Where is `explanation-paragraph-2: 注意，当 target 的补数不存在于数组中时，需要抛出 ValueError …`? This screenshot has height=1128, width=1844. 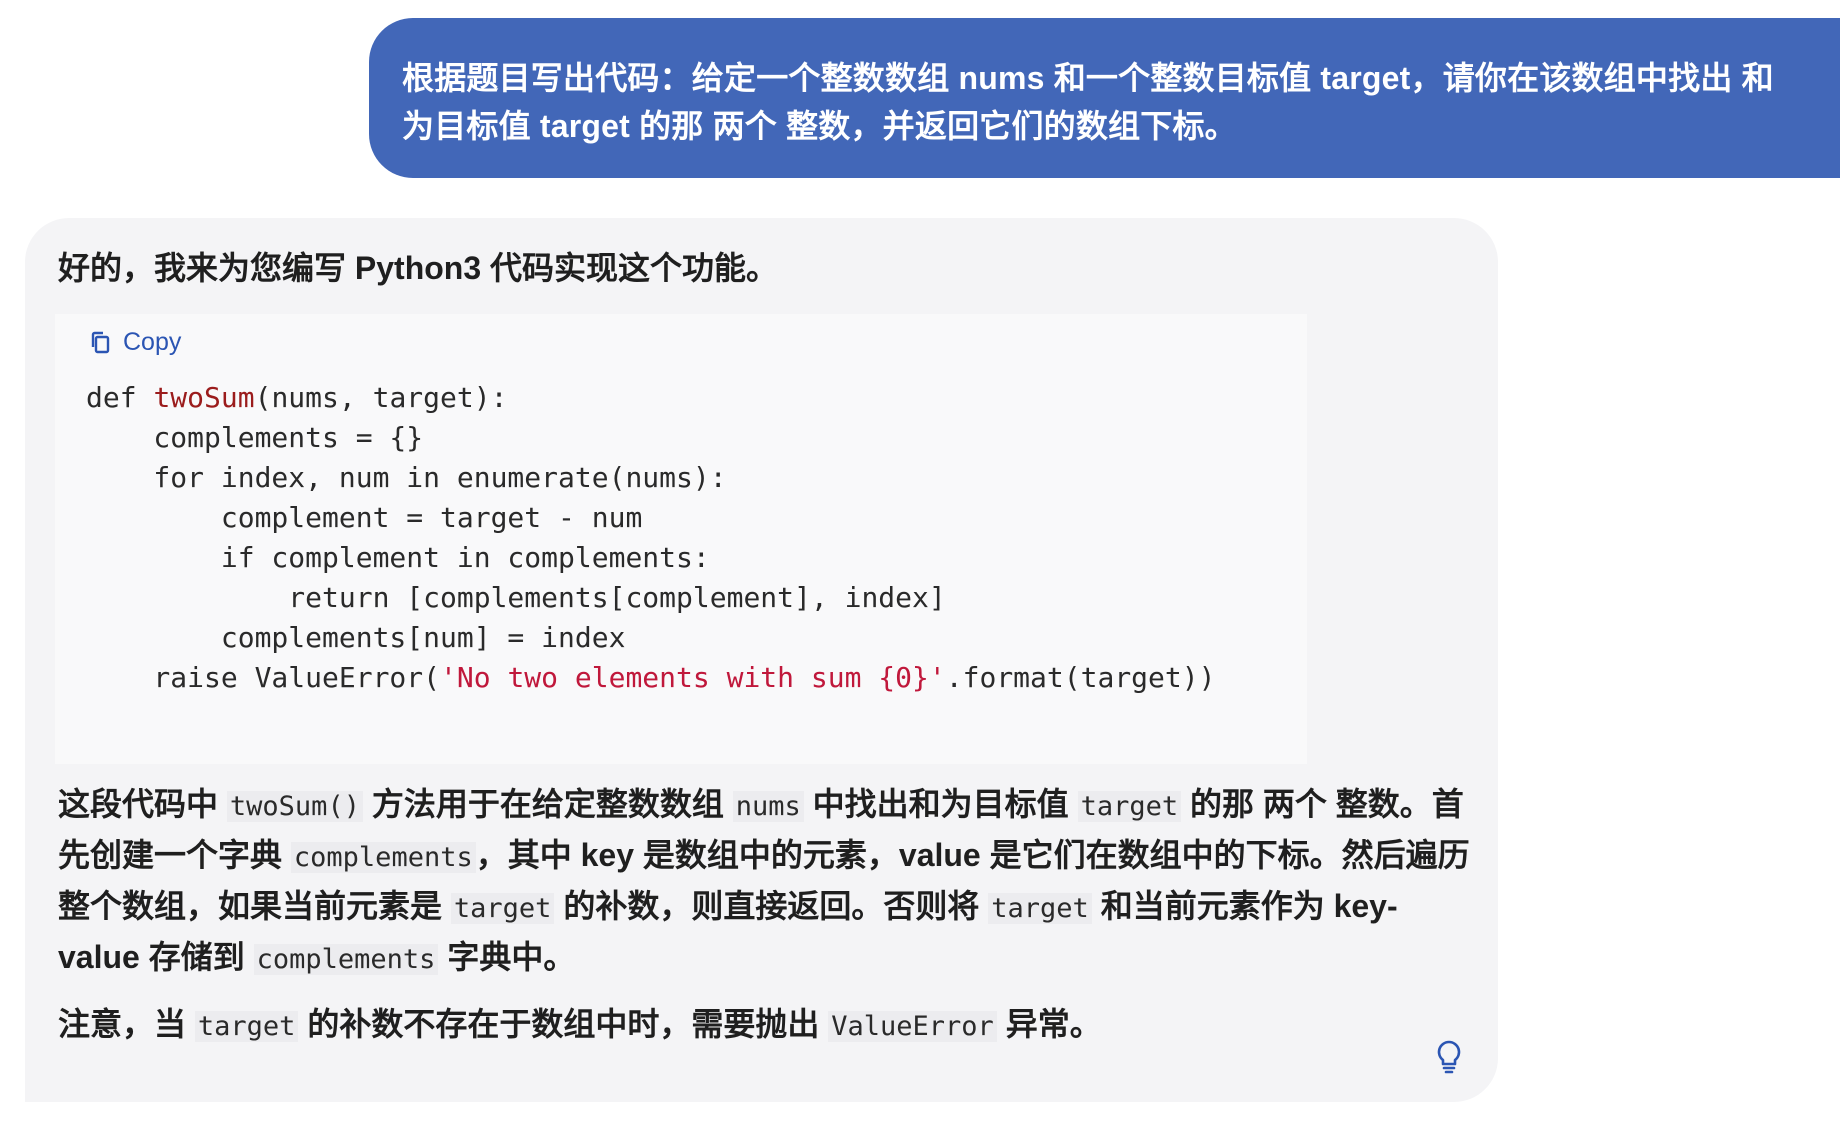
explanation-paragraph-2: 注意，当 target 的补数不存在于数组中时，需要抛出 ValueError … is located at coordinates (580, 1024).